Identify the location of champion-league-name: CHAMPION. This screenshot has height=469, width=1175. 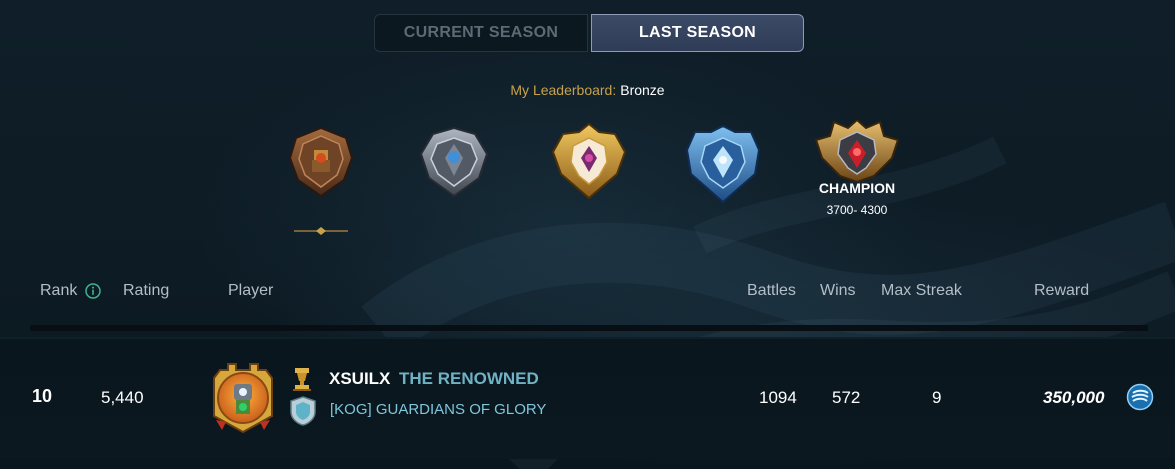
(857, 188).